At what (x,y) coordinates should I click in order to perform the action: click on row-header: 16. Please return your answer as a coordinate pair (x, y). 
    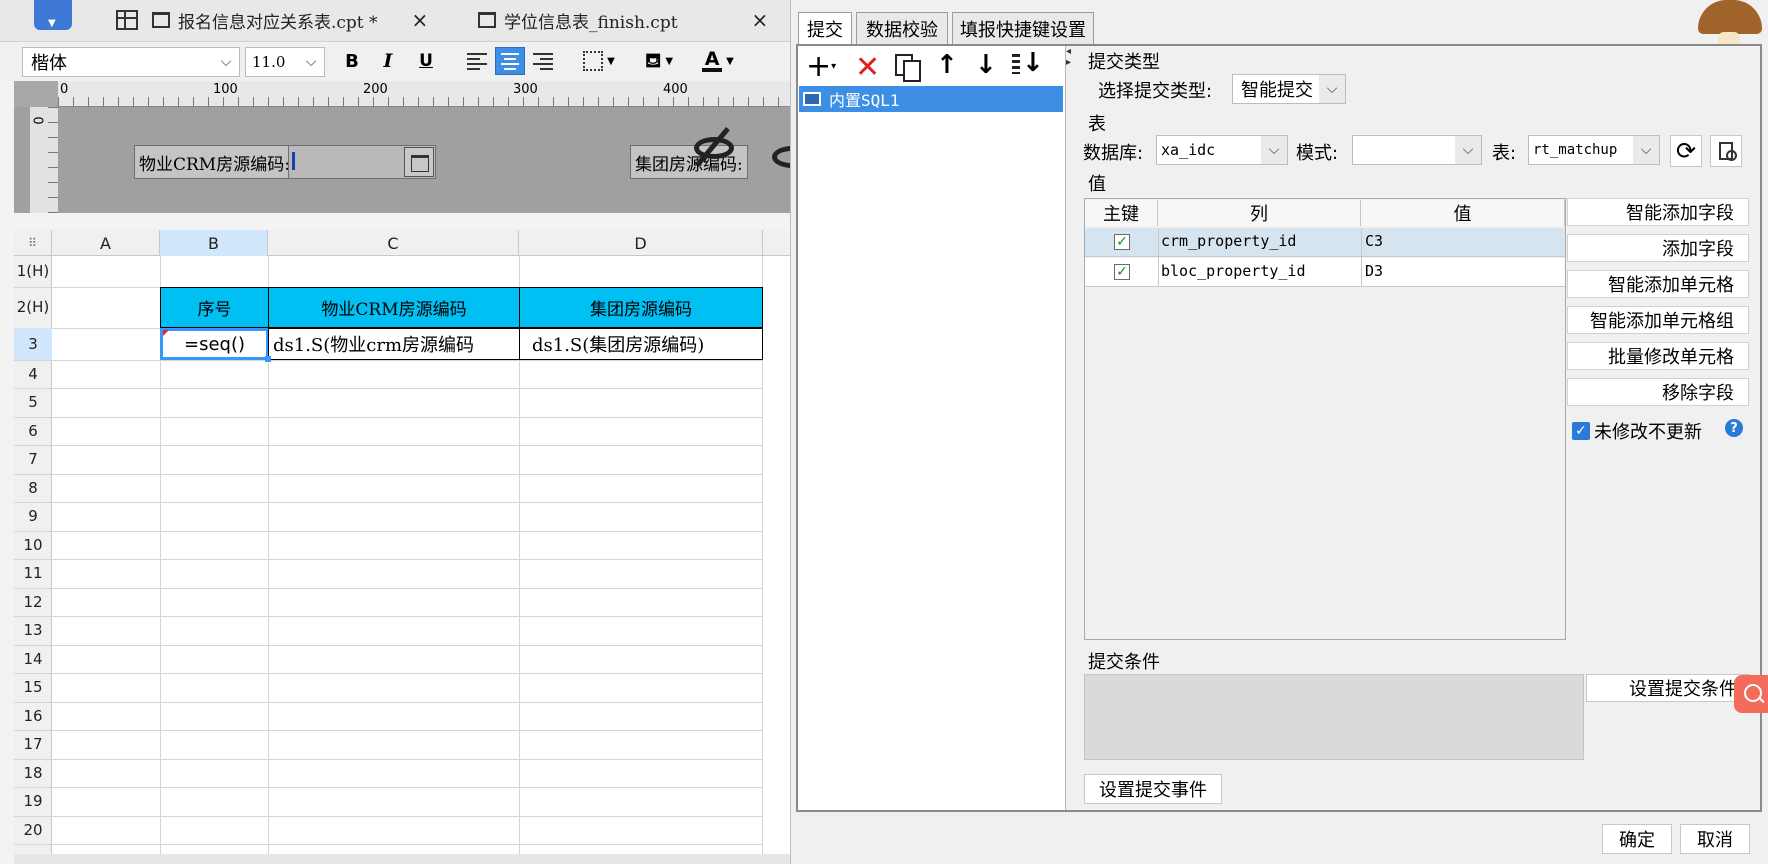
    Looking at the image, I should click on (33, 716).